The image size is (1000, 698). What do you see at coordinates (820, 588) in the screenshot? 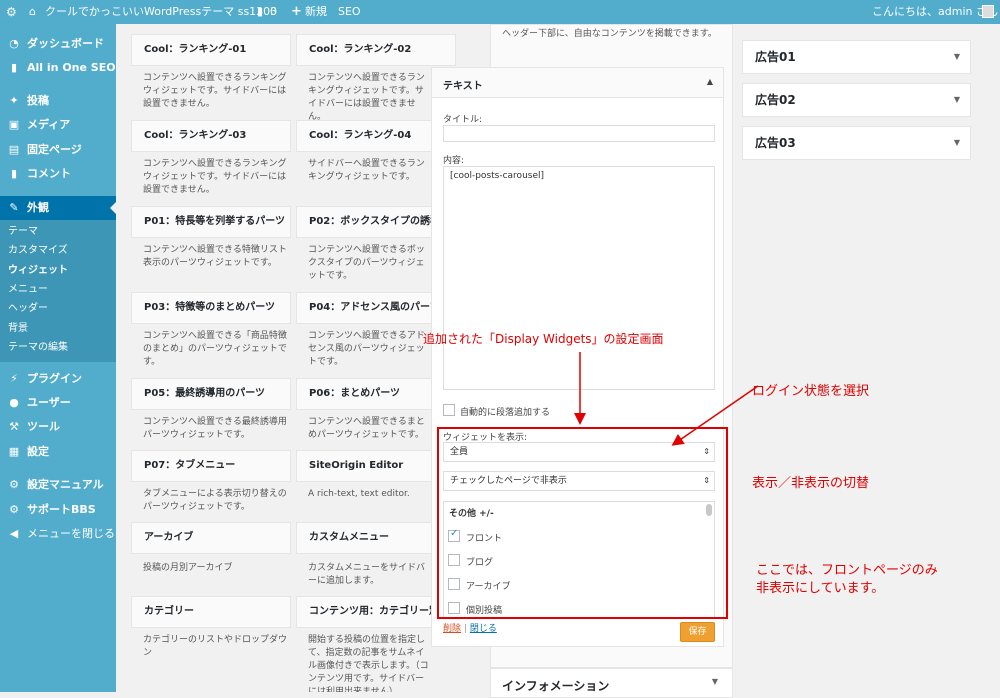
I see `annotation-note-line2: 非表示にしています。` at bounding box center [820, 588].